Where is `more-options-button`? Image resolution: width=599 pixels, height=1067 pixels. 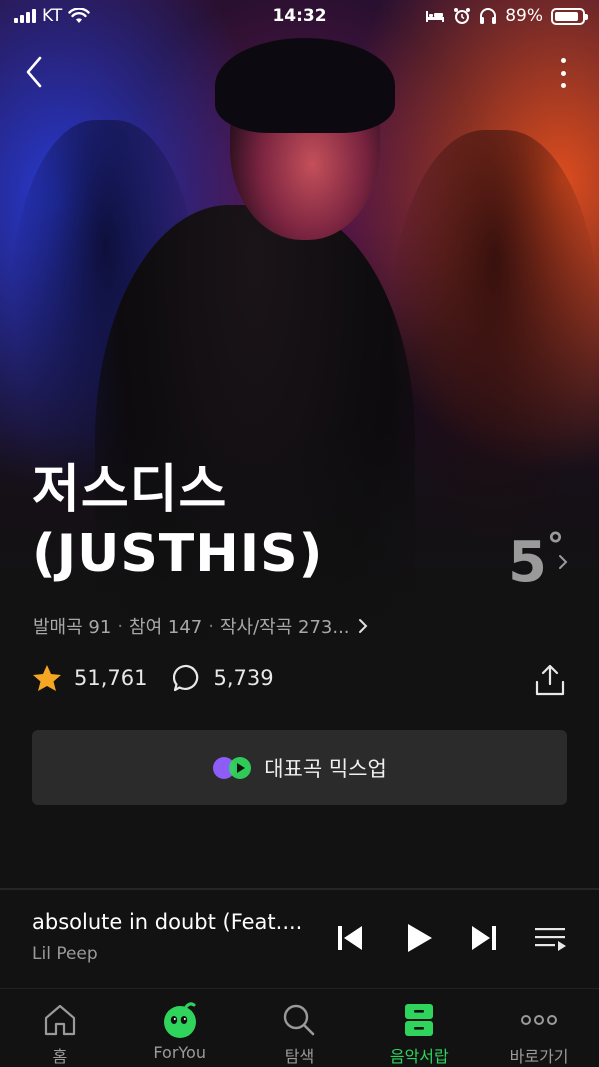 more-options-button is located at coordinates (563, 73).